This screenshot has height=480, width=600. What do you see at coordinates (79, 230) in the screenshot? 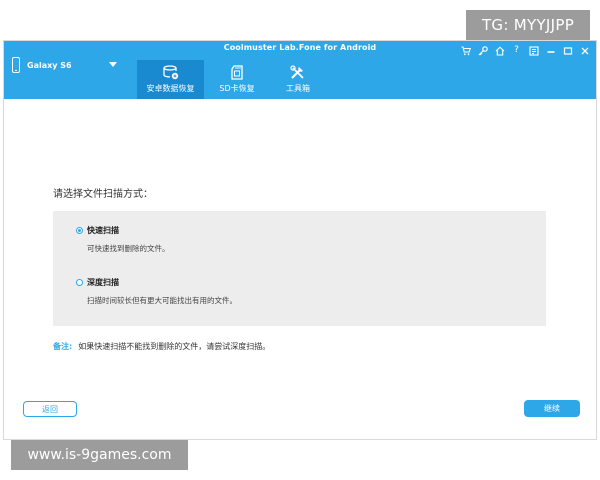
I see `radio-checked-icon` at bounding box center [79, 230].